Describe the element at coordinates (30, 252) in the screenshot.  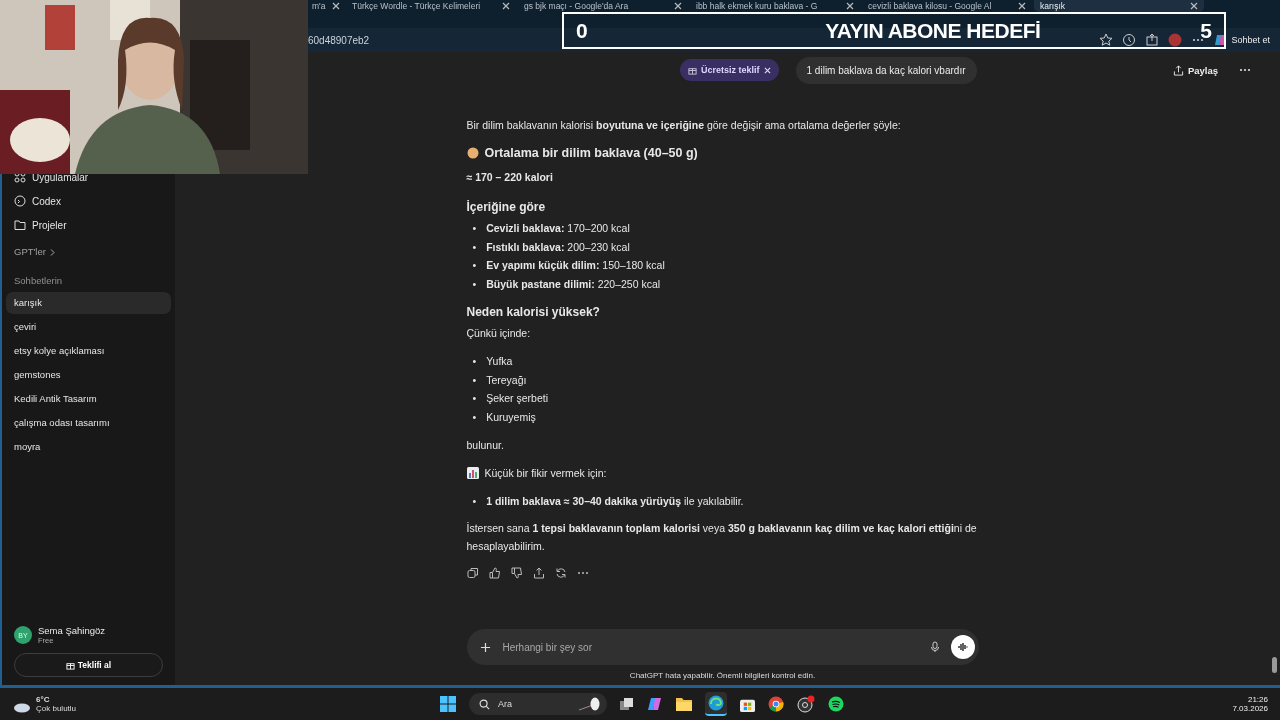
I see `gpts-link: GPT'ler` at that location.